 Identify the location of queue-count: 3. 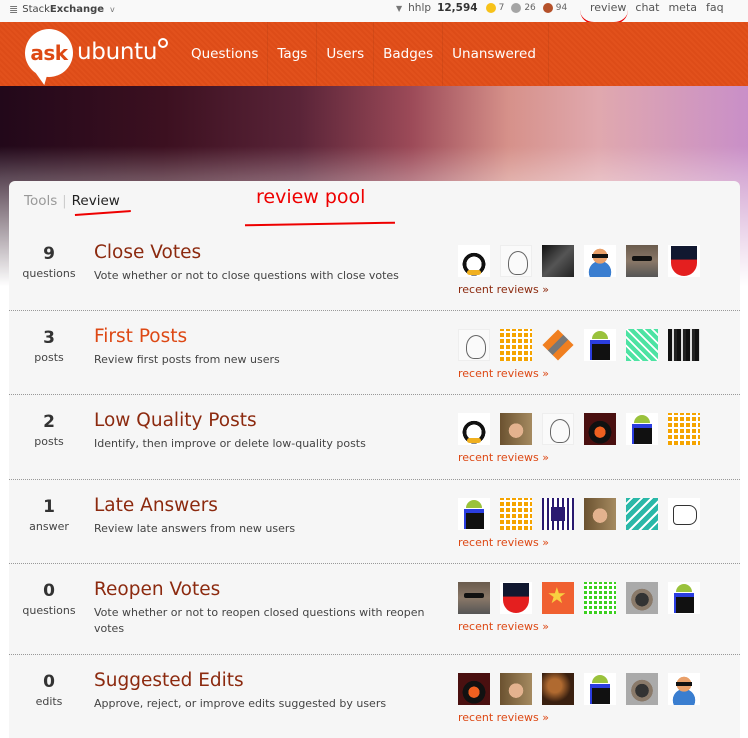
(49, 338).